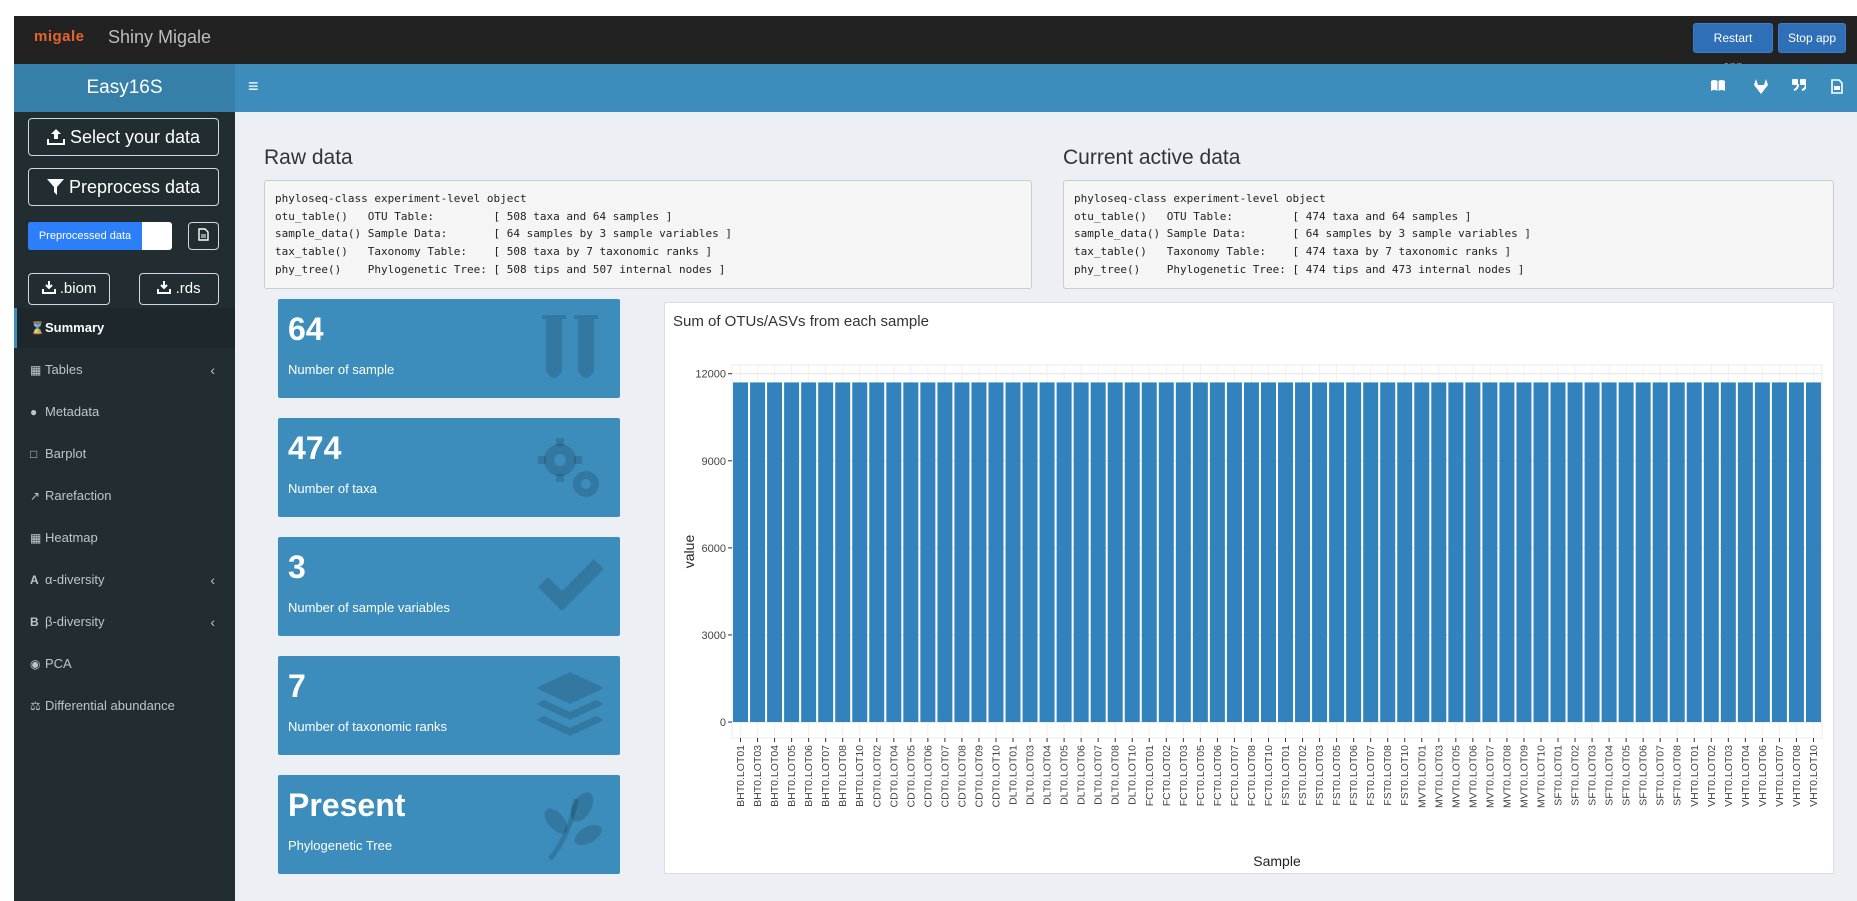  Describe the element at coordinates (826, 776) in the screenshot. I see `x-tick-label: BHT0.LOT07` at that location.